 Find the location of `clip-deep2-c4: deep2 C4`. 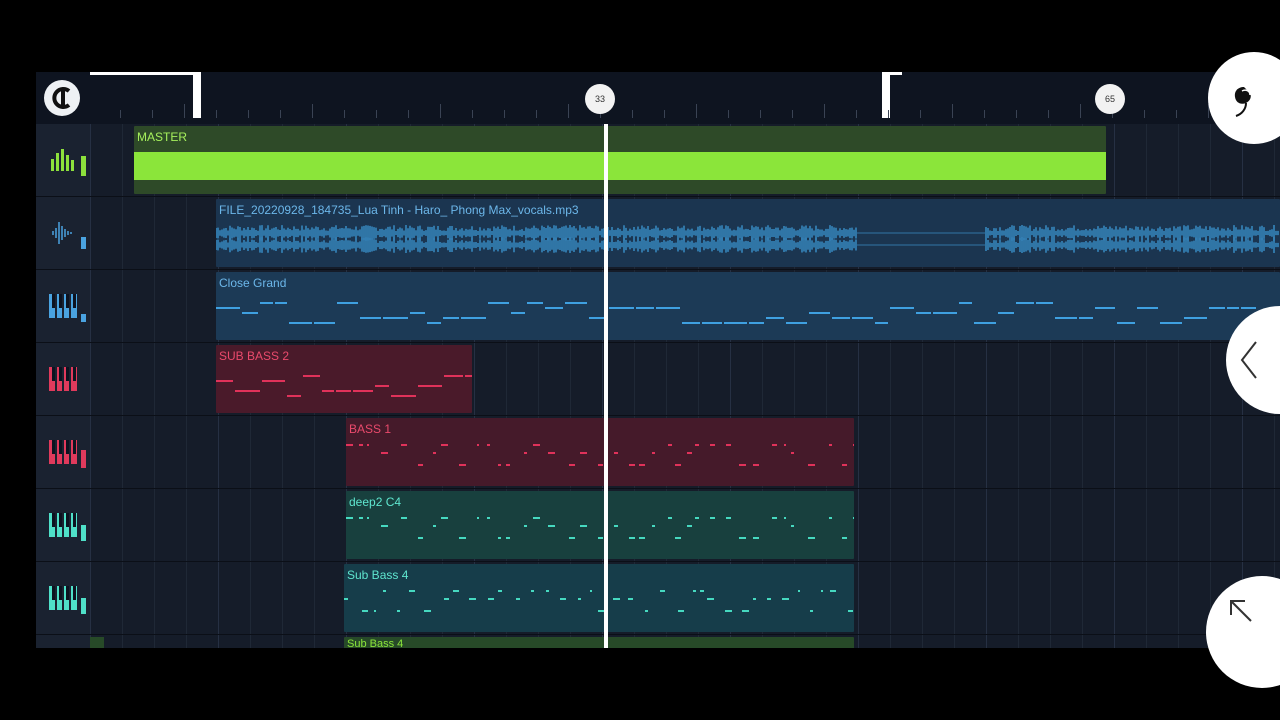

clip-deep2-c4: deep2 C4 is located at coordinates (600, 525).